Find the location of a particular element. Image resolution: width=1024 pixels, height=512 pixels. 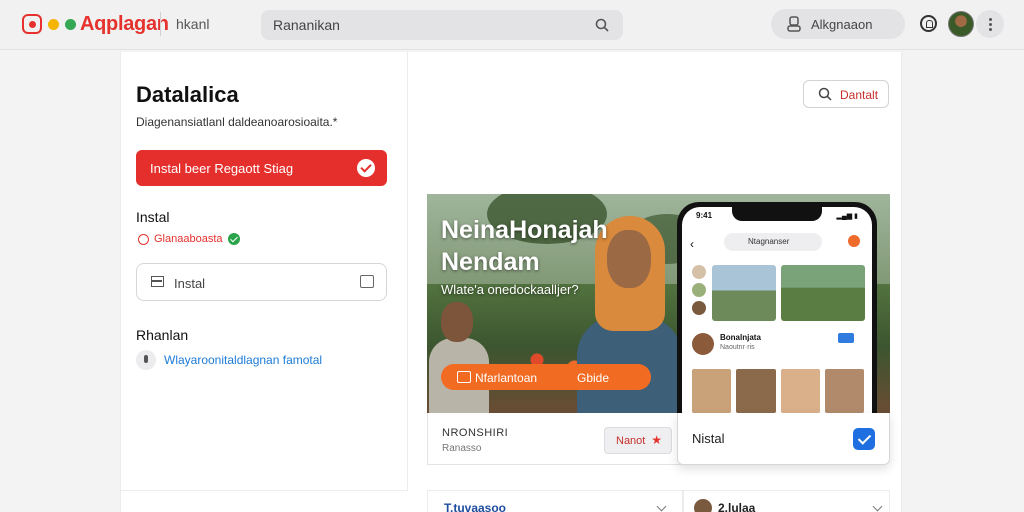

install-field: Instal is located at coordinates (261, 282).